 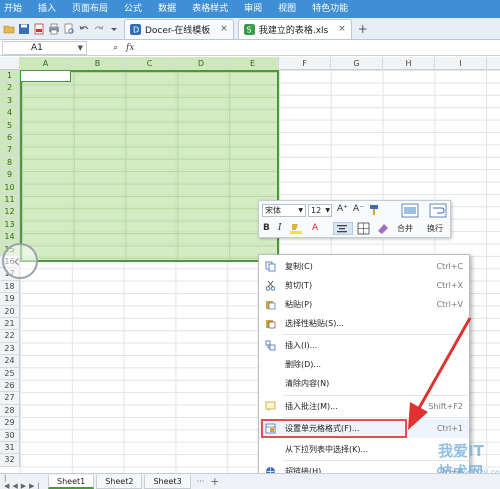 What do you see at coordinates (10, 299) in the screenshot?
I see `row-header: 19` at bounding box center [10, 299].